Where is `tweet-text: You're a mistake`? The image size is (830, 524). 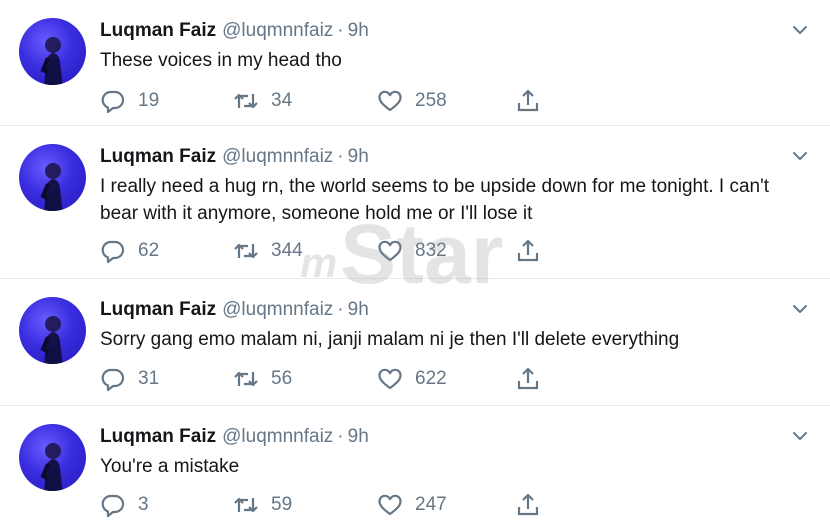 tweet-text: You're a mistake is located at coordinates (170, 466).